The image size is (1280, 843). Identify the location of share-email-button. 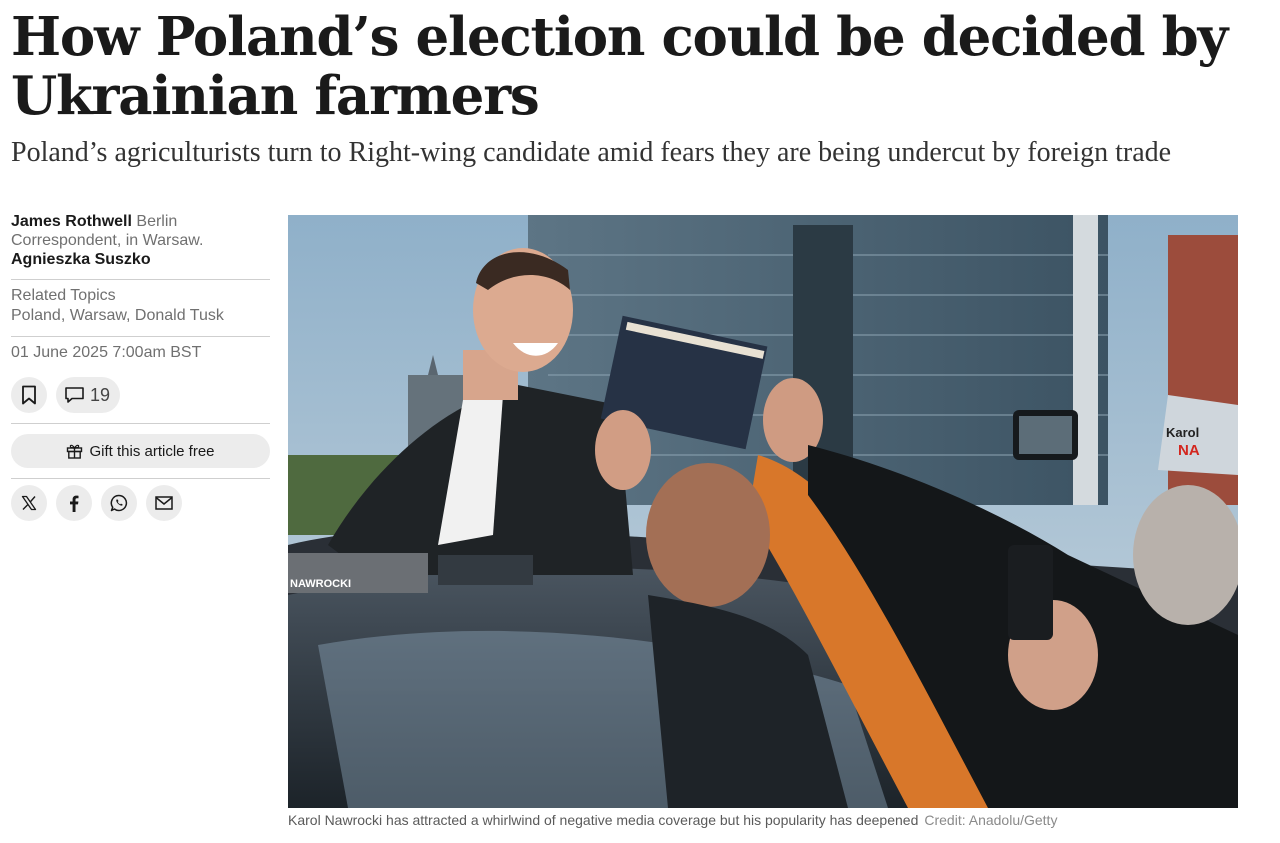
(164, 503).